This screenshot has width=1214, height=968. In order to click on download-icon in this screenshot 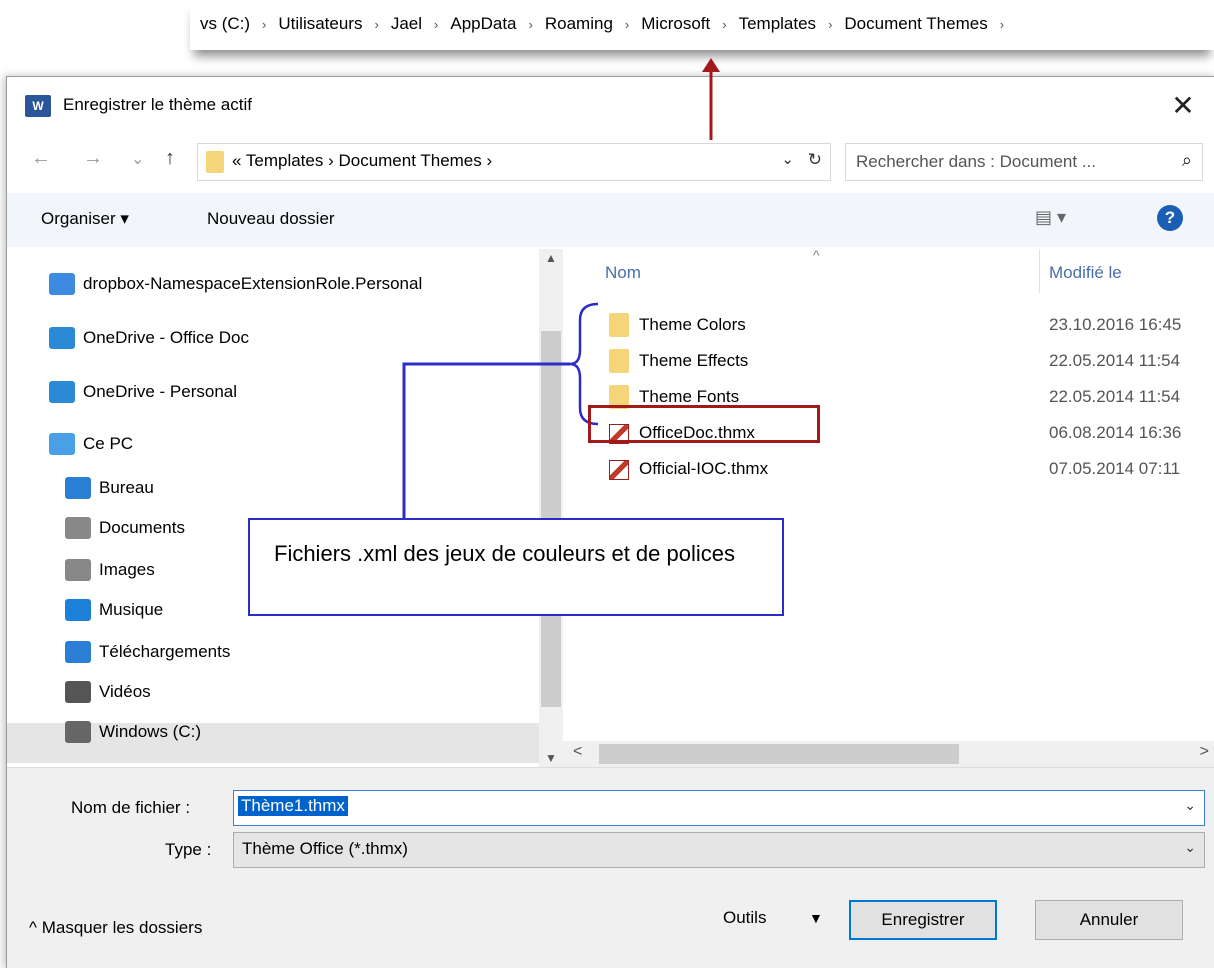, I will do `click(78, 652)`.